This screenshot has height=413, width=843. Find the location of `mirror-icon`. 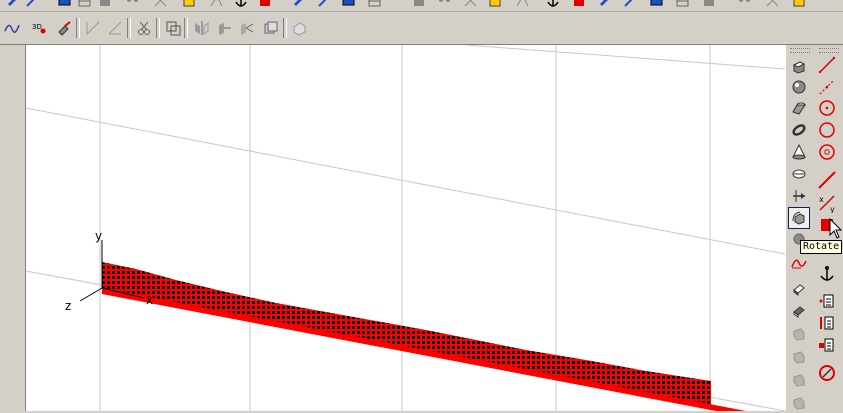

mirror-icon is located at coordinates (202, 28).